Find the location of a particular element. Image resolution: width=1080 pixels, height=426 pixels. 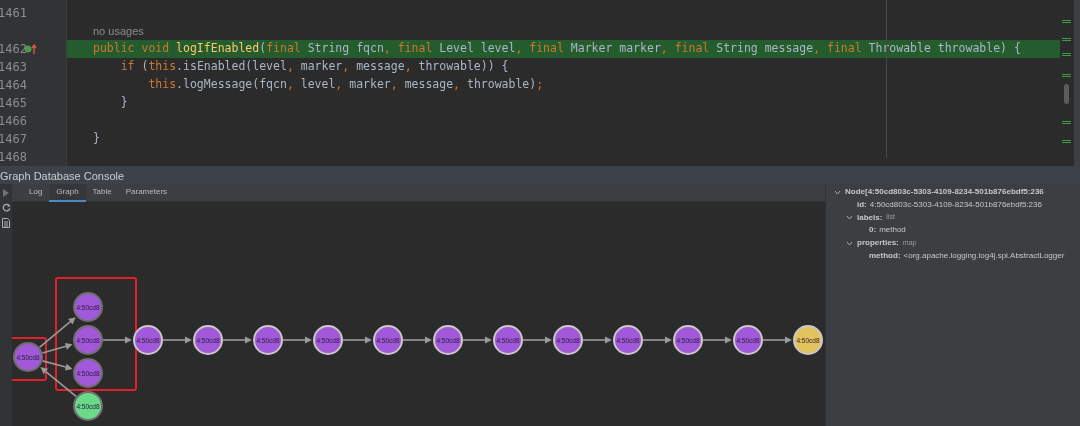

line-number: 1463 is located at coordinates (12, 67).